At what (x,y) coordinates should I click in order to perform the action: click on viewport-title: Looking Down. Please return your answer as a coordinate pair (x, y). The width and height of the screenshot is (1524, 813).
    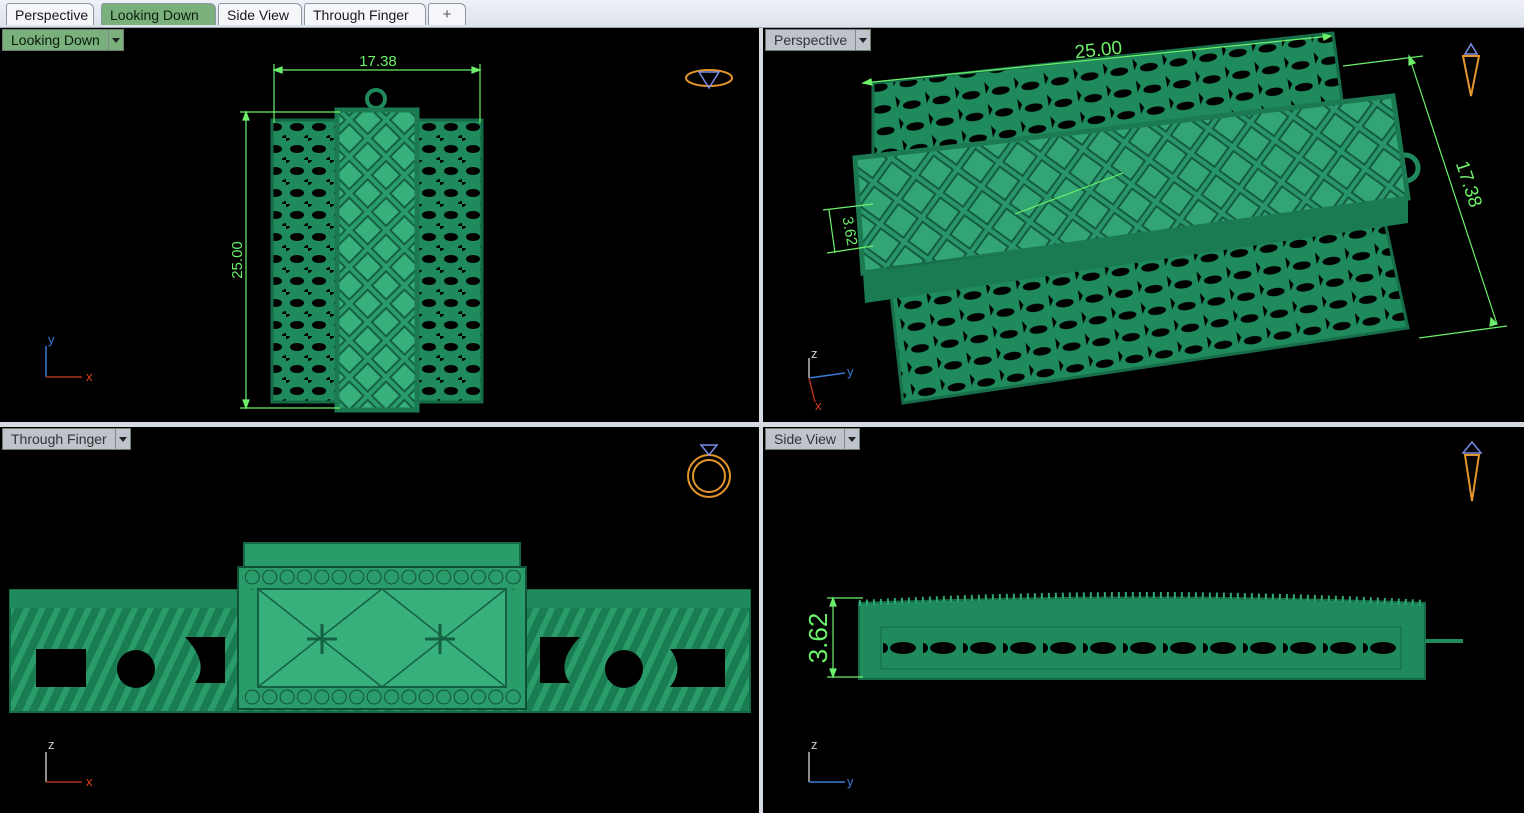
    Looking at the image, I should click on (55, 40).